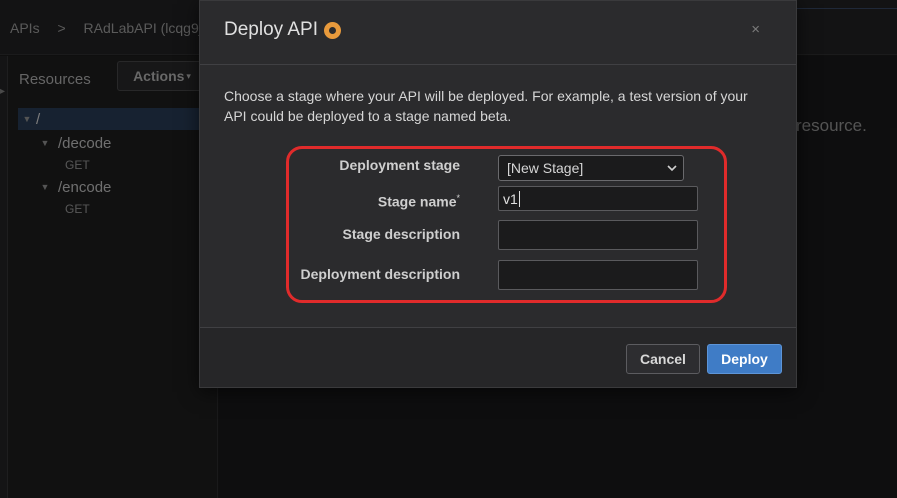 This screenshot has width=897, height=498. Describe the element at coordinates (591, 168) in the screenshot. I see `deployment-stage-select: [New Stage]` at that location.